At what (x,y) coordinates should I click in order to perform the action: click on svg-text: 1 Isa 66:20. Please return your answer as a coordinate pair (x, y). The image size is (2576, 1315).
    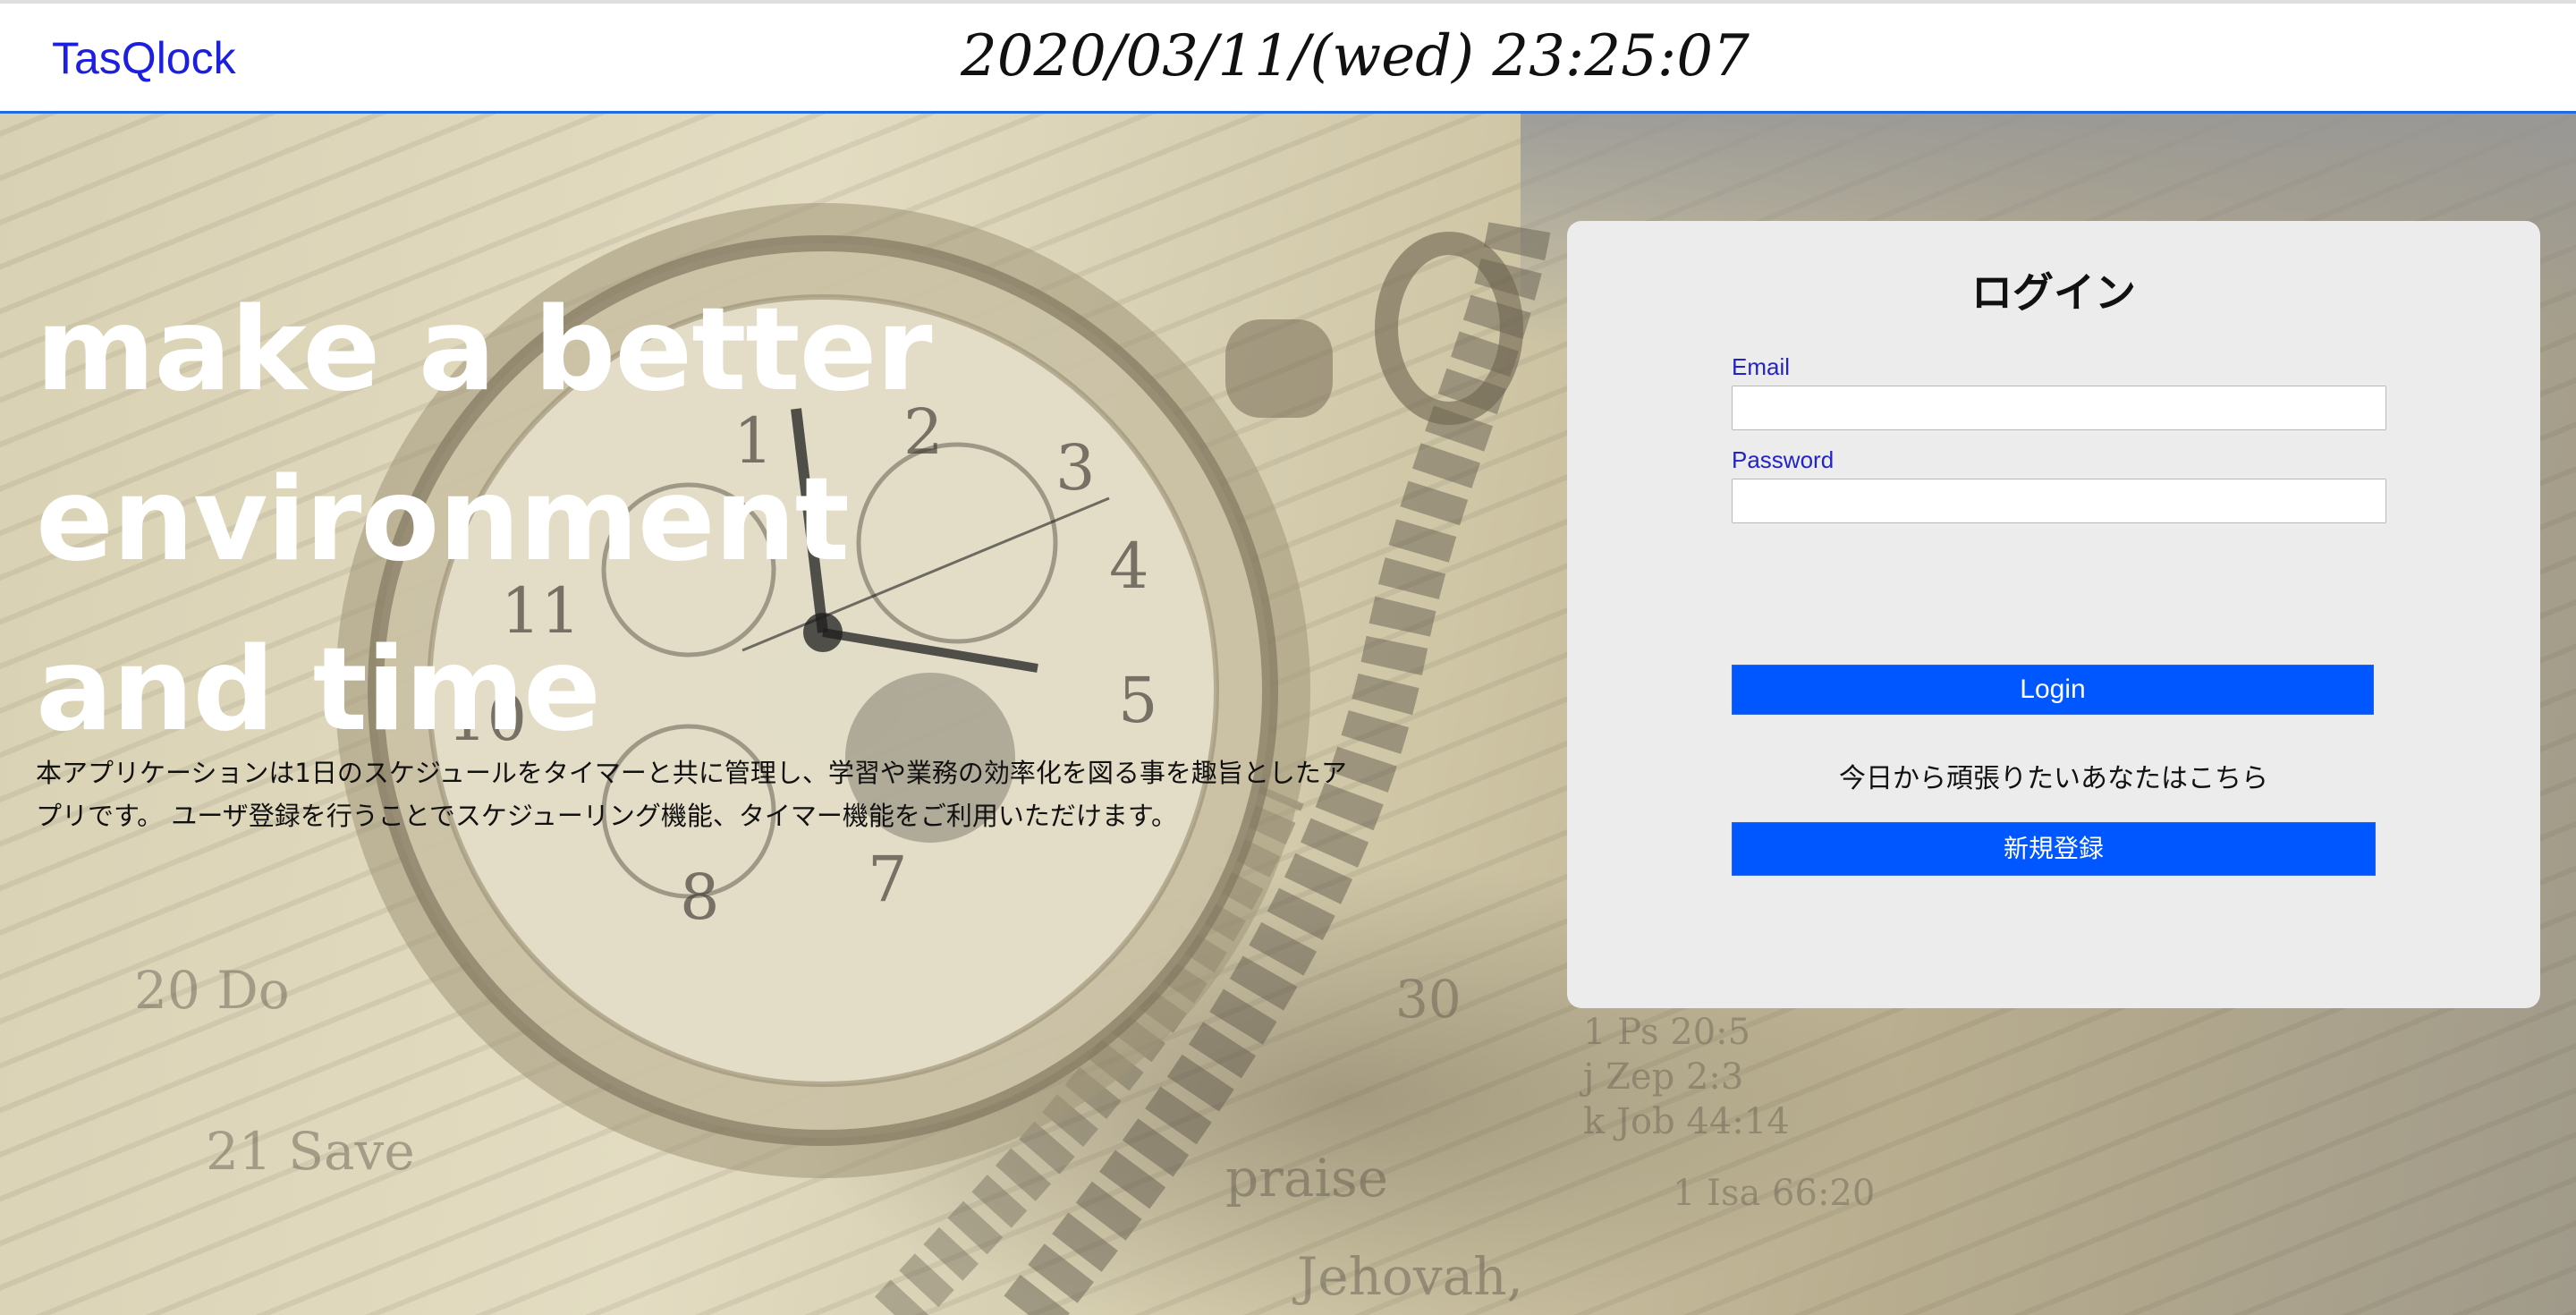
    Looking at the image, I should click on (1774, 1193).